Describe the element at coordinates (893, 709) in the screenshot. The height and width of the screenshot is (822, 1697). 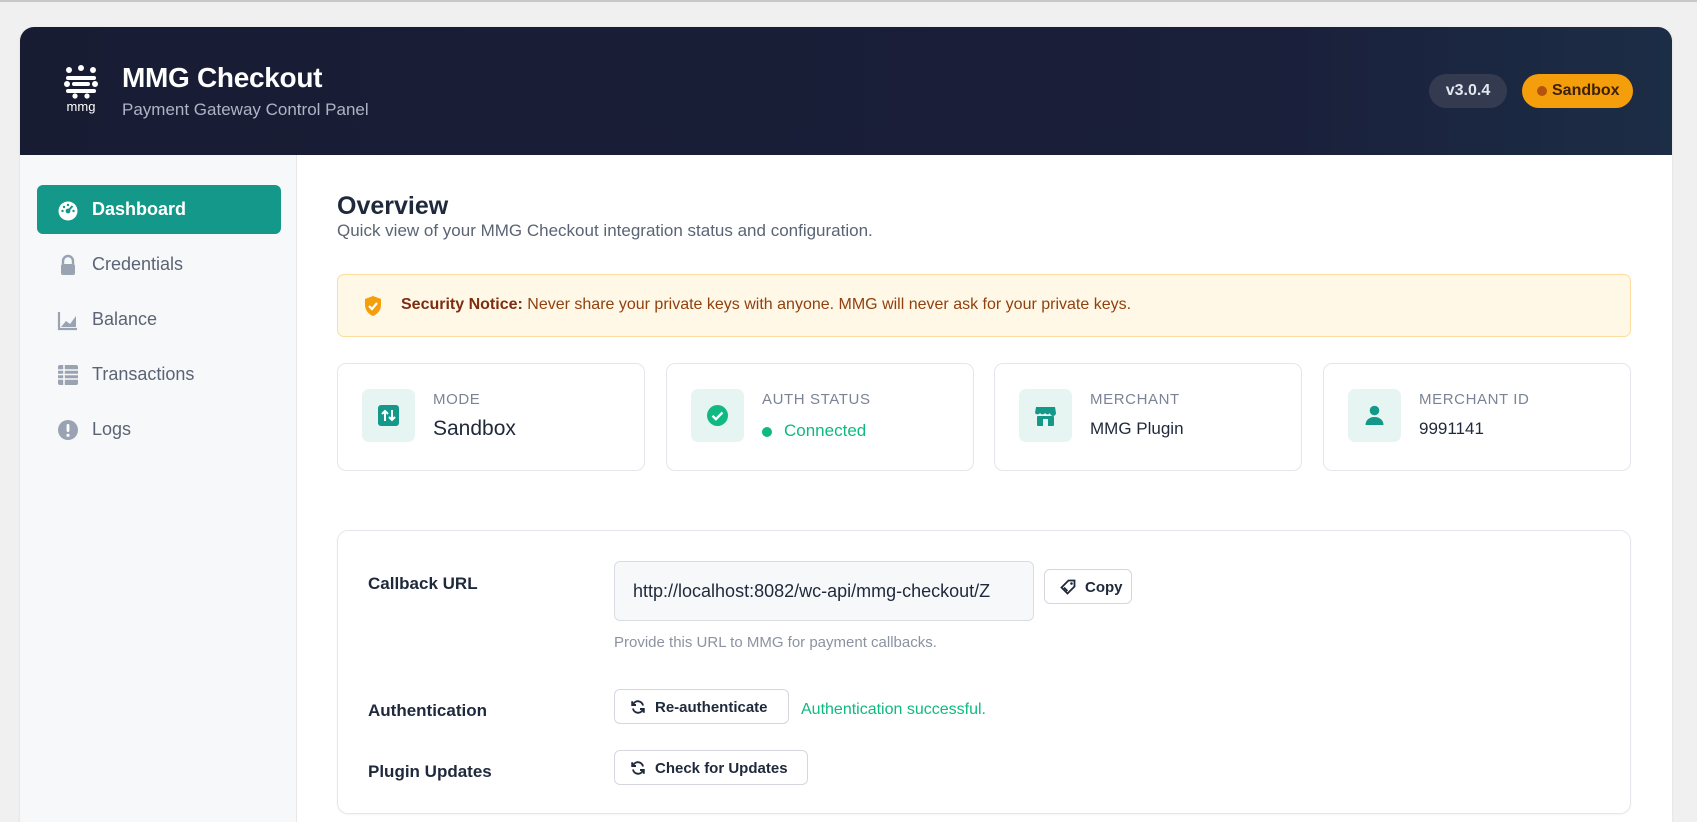
I see `auth-success-message: Authentication successful.` at that location.